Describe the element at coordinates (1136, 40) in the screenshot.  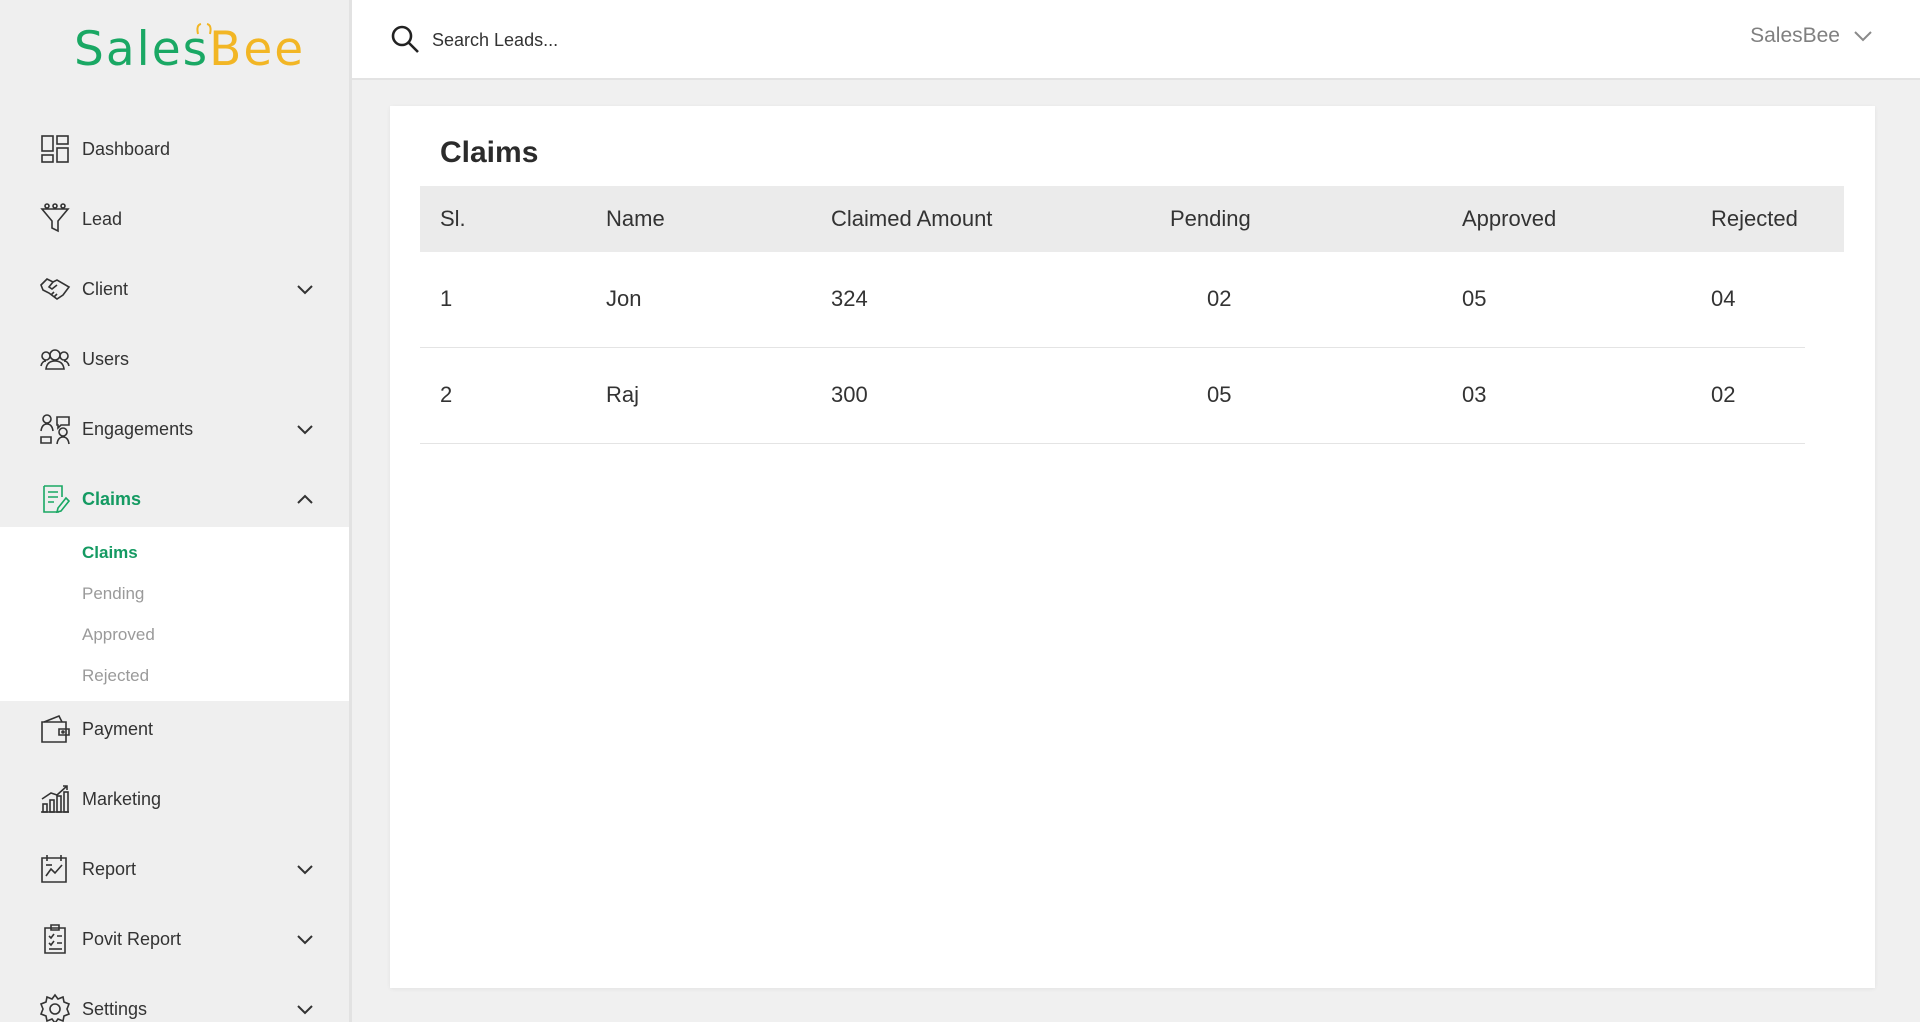
I see `top-bar: SalesBee` at that location.